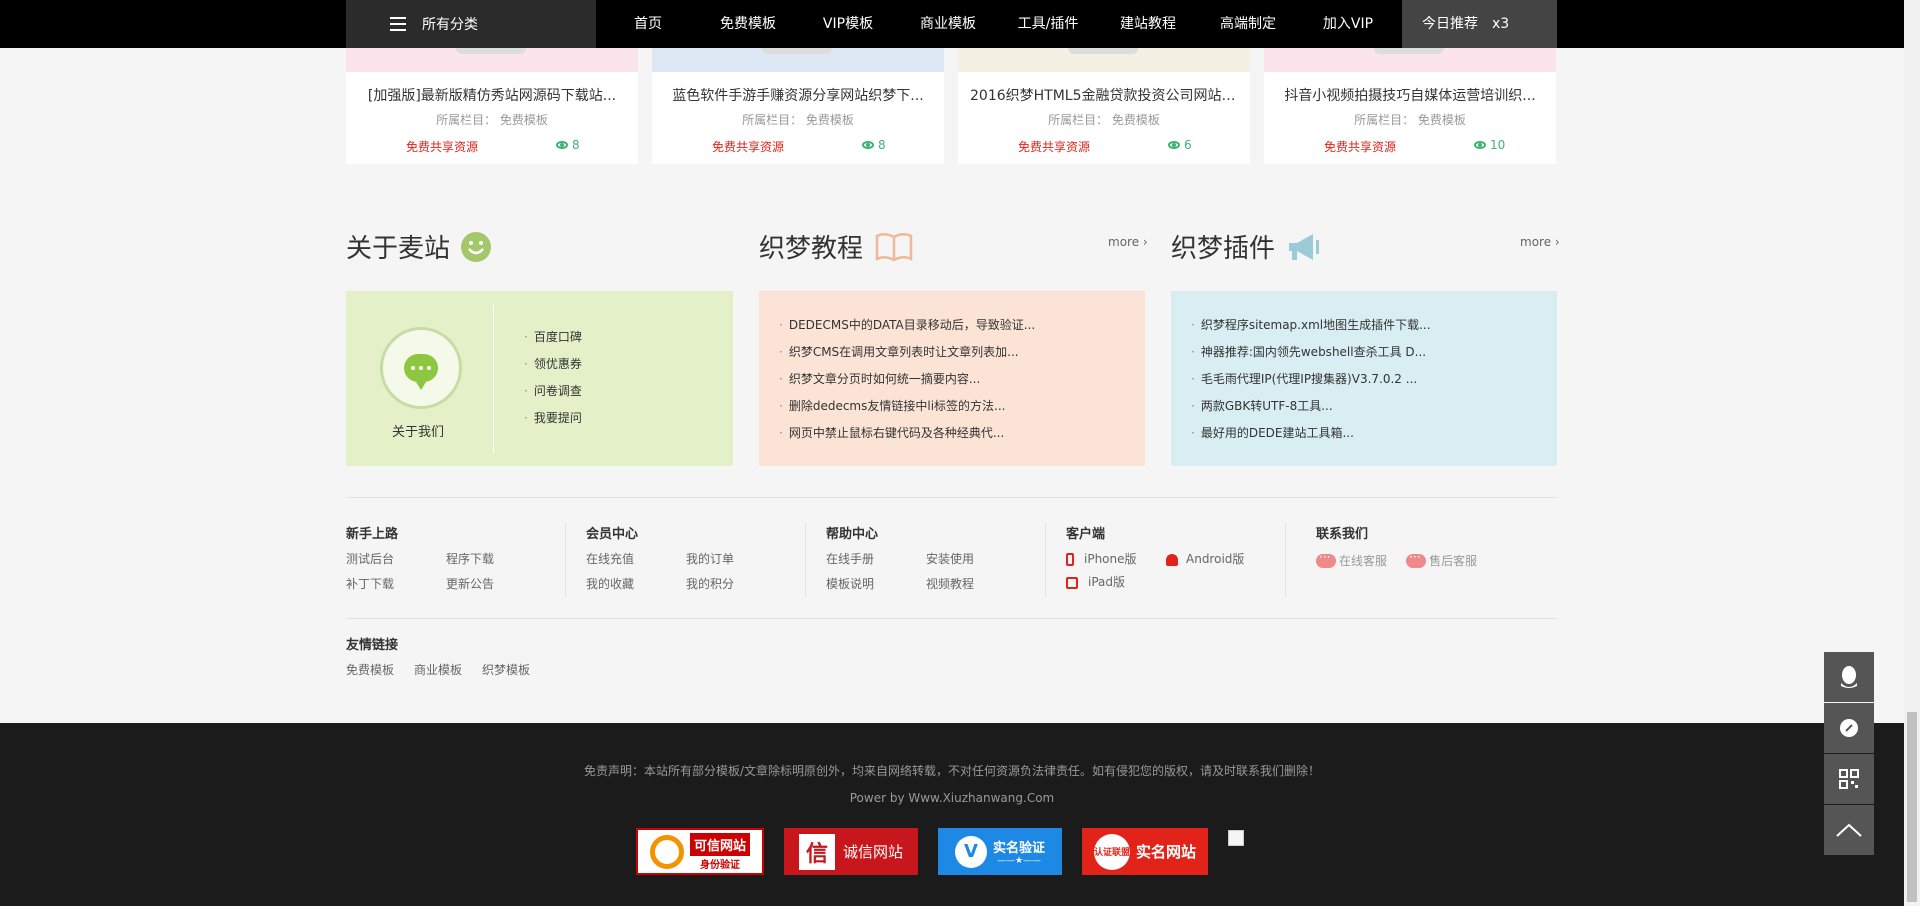 The width and height of the screenshot is (1920, 906). Describe the element at coordinates (1107, 582) in the screenshot. I see `ipad-label: iPad版` at that location.